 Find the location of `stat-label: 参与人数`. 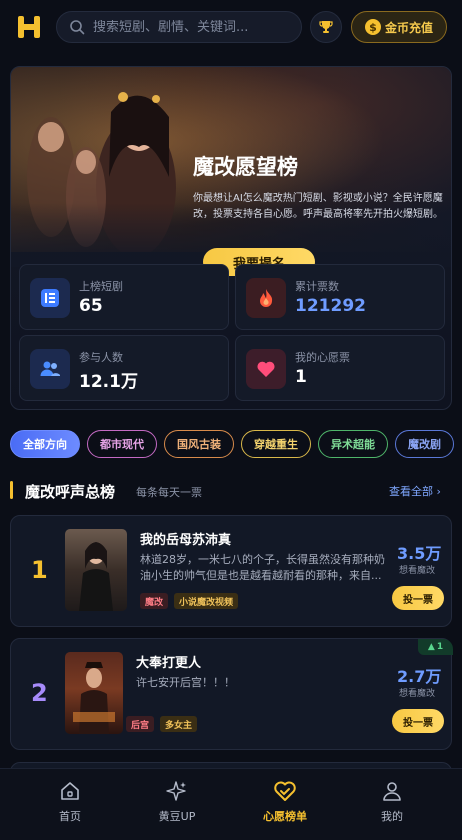

stat-label: 参与人数 is located at coordinates (101, 357).